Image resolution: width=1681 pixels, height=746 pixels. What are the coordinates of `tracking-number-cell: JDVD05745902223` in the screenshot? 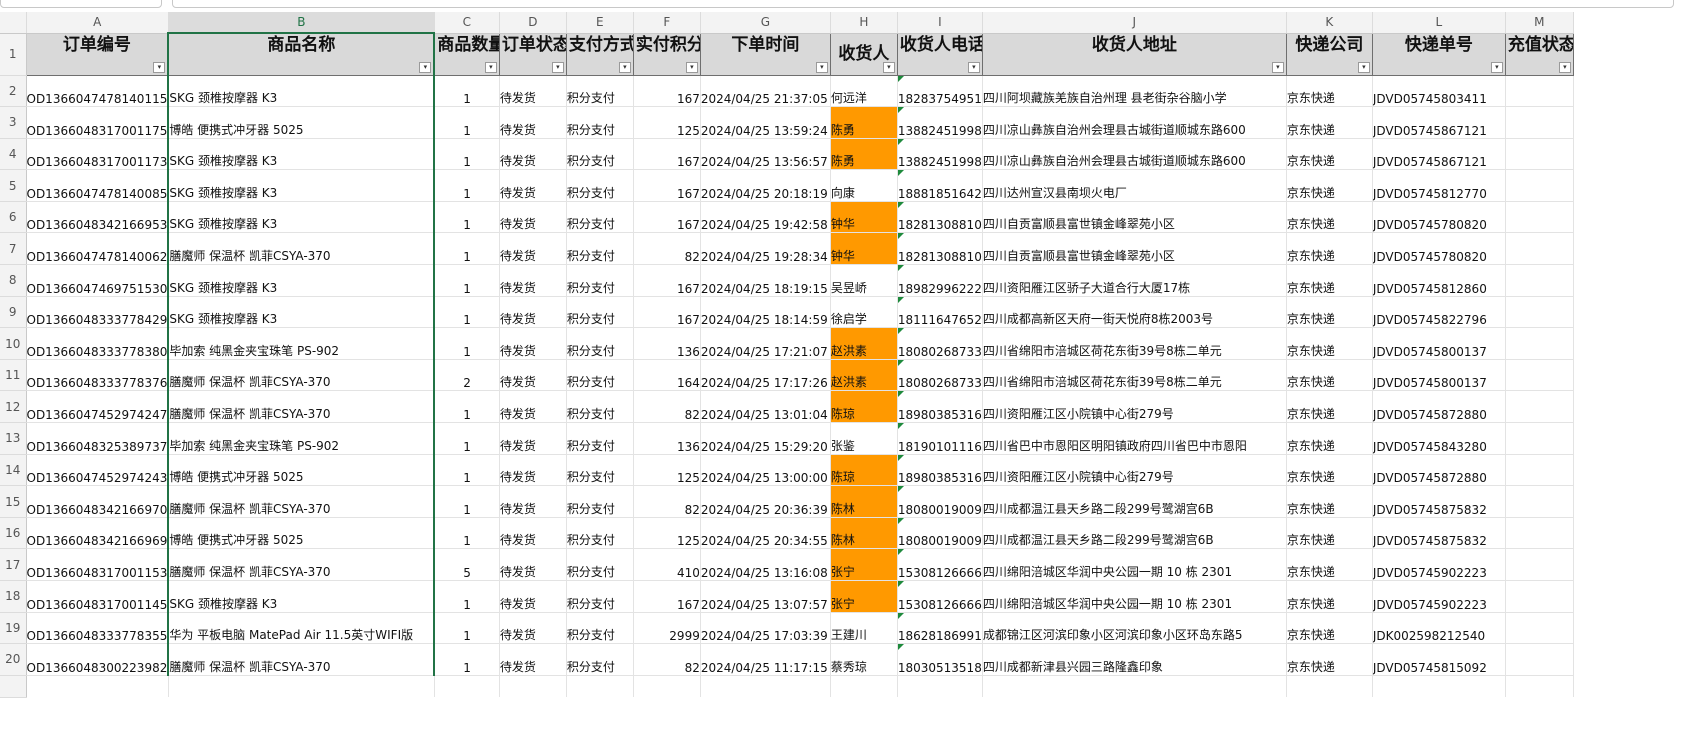 It's located at (1439, 596).